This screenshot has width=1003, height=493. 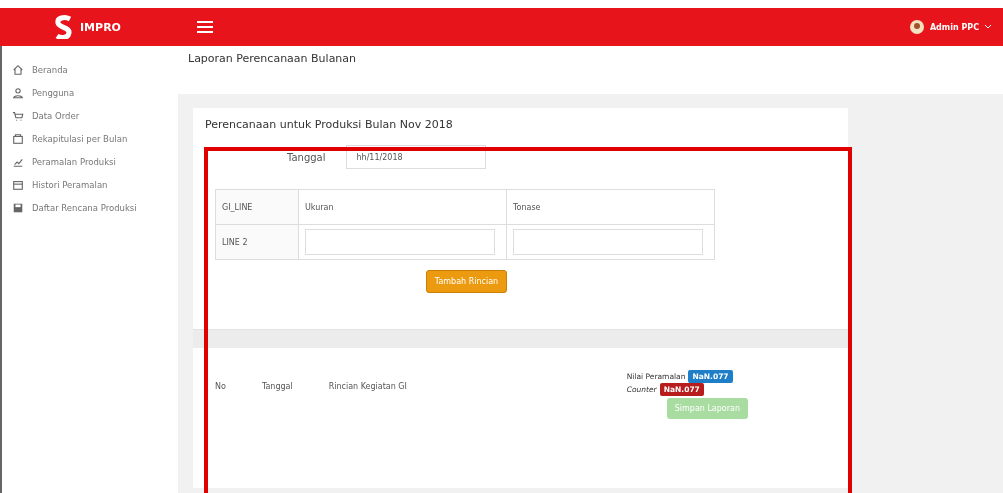 I want to click on column-header: No, so click(x=220, y=386).